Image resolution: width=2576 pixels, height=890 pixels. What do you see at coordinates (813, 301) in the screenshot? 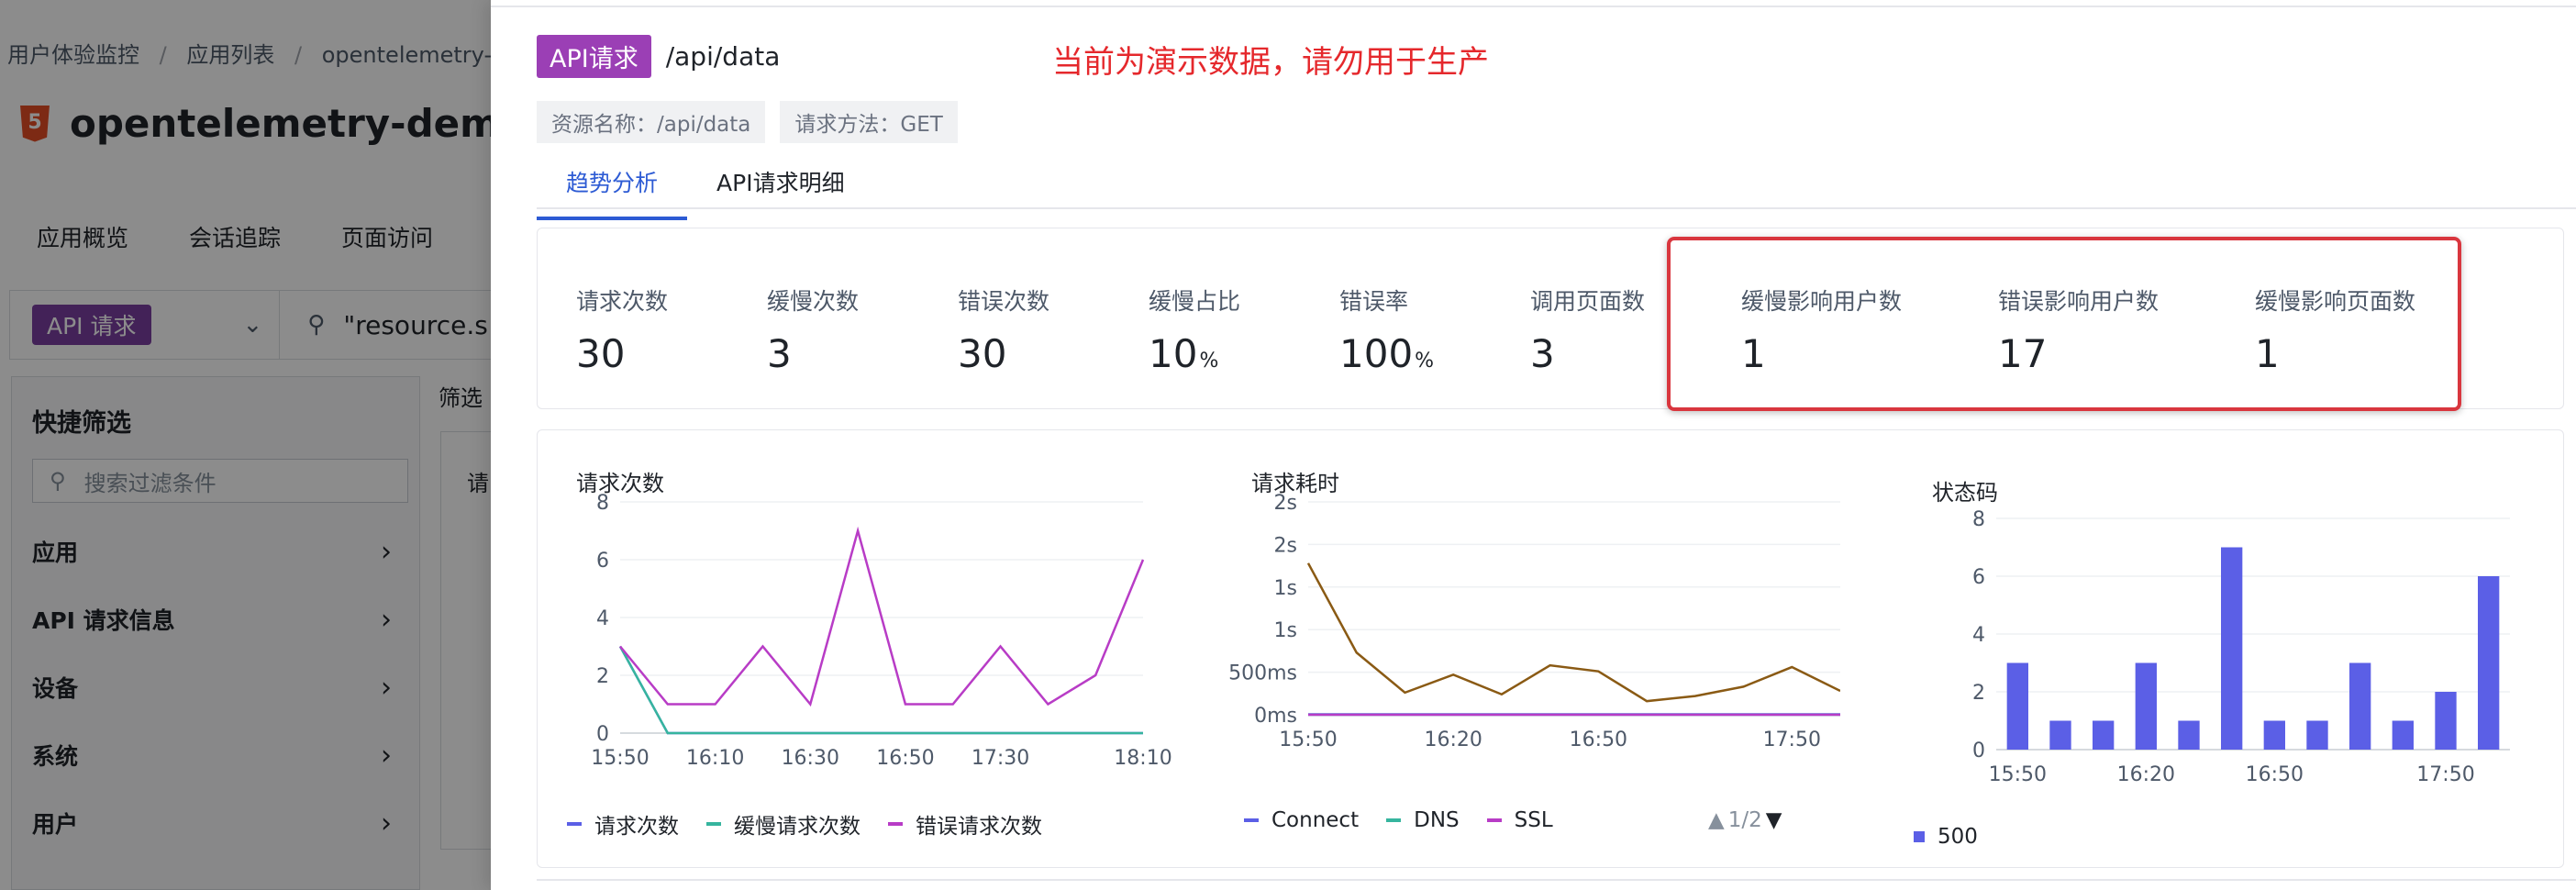
I see `stat-label: 缓慢次数` at bounding box center [813, 301].